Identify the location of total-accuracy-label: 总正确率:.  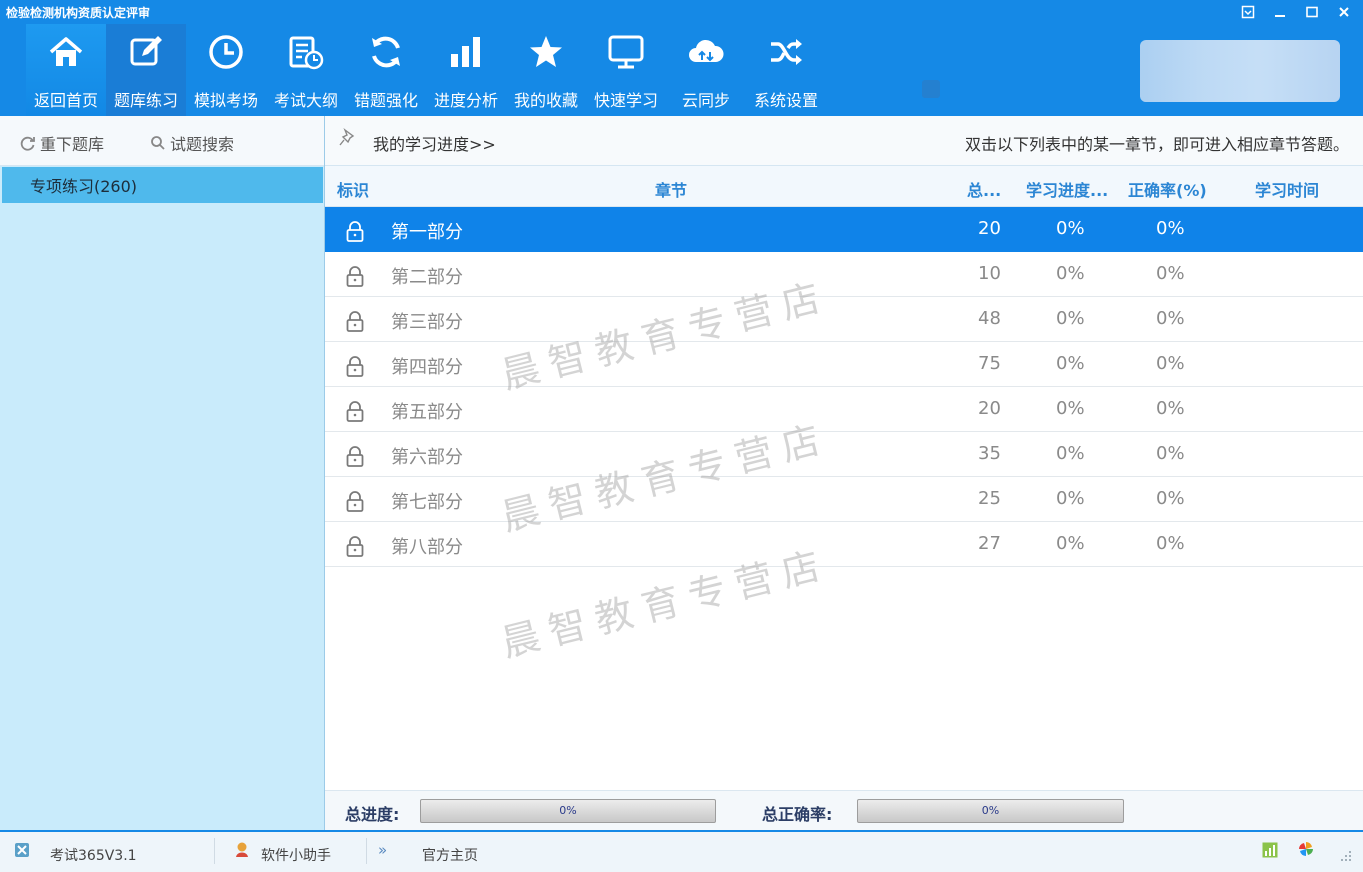
(797, 814).